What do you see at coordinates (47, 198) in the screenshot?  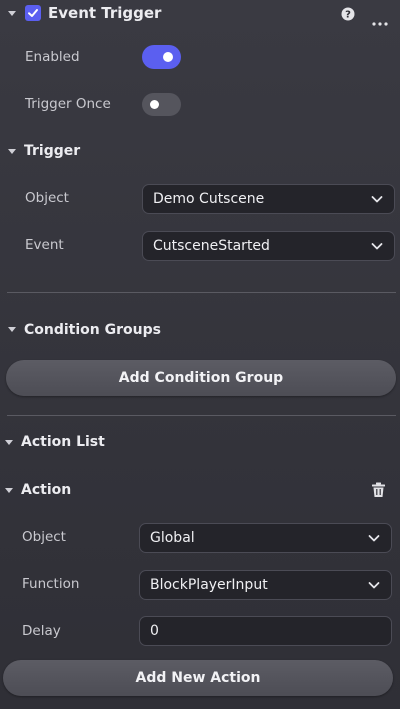 I see `trigger-object-label: Object` at bounding box center [47, 198].